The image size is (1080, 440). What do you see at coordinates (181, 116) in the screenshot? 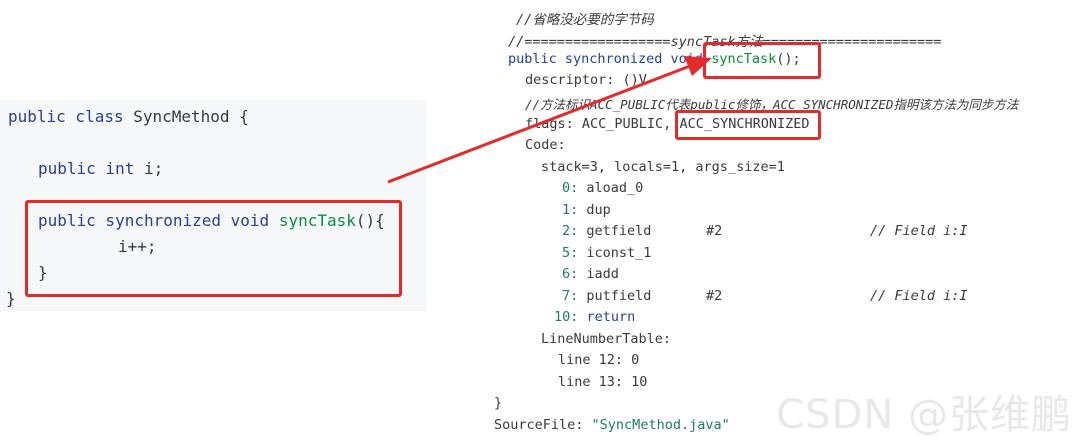
I see `class-name: SyncMethod` at bounding box center [181, 116].